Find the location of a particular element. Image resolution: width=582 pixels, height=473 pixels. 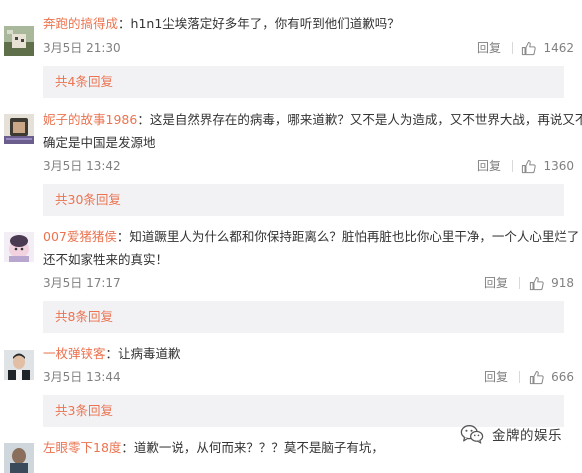

comment-content: h1n1尘埃落定好多年了，你有听到他们道歉吗？ is located at coordinates (265, 23).